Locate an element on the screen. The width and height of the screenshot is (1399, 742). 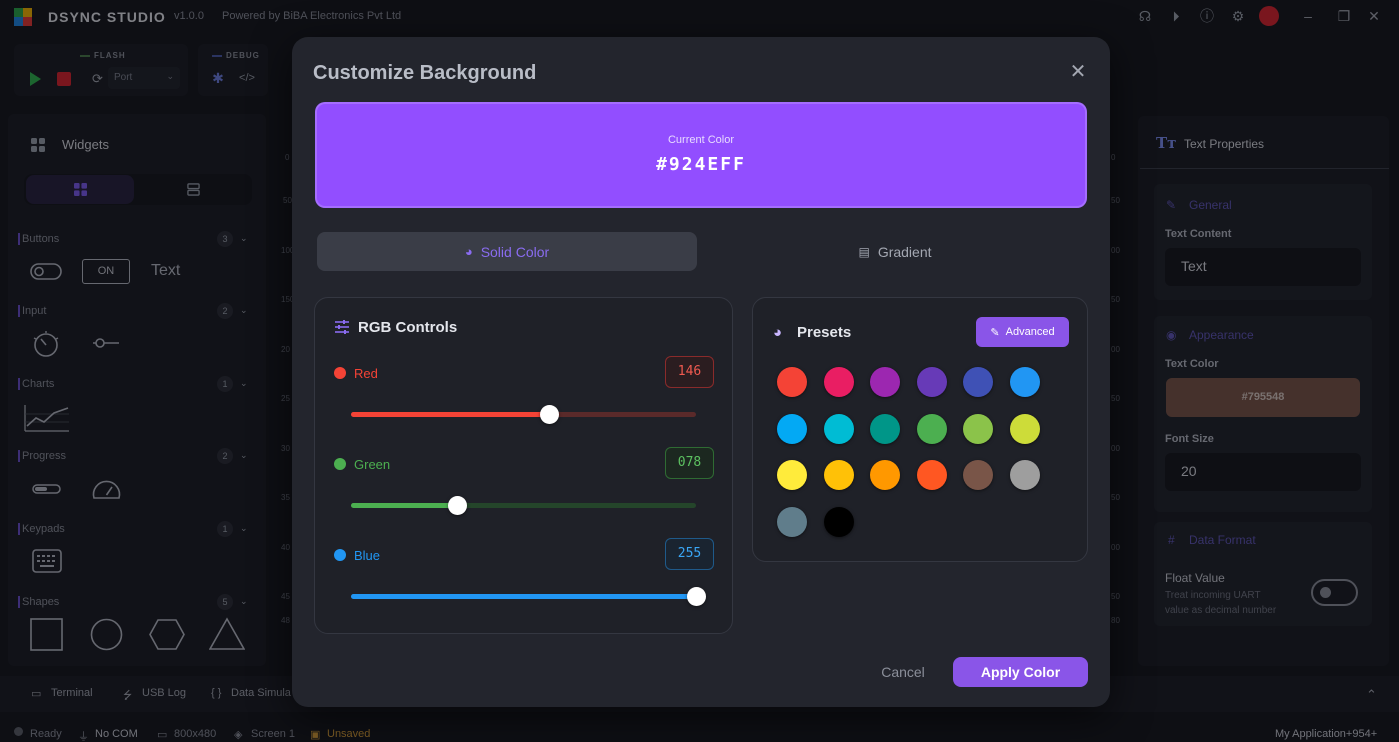
green-dot-icon is located at coordinates (340, 464).